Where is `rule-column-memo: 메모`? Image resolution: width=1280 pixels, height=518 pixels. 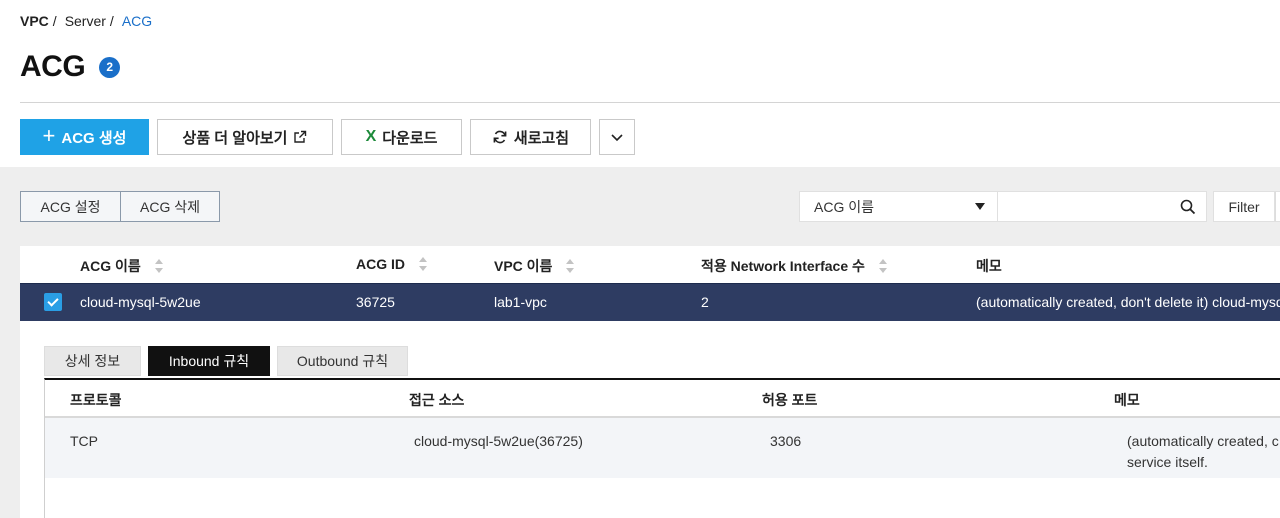 rule-column-memo: 메모 is located at coordinates (1127, 400).